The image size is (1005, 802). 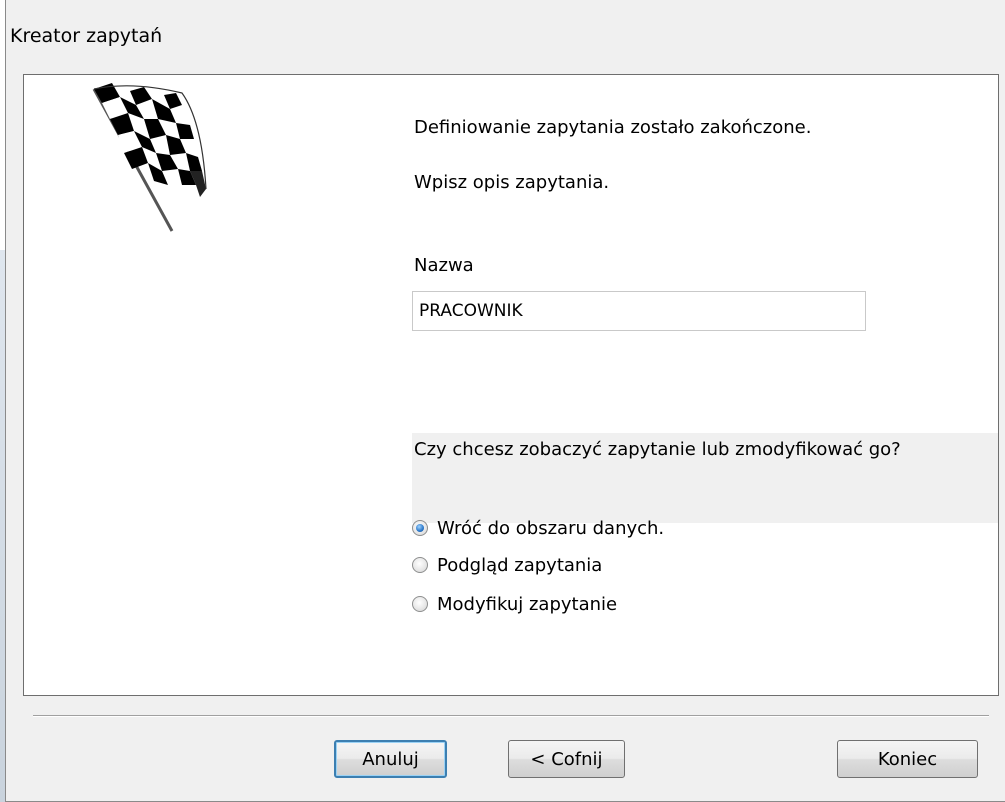 What do you see at coordinates (639, 311) in the screenshot?
I see `query-name-input` at bounding box center [639, 311].